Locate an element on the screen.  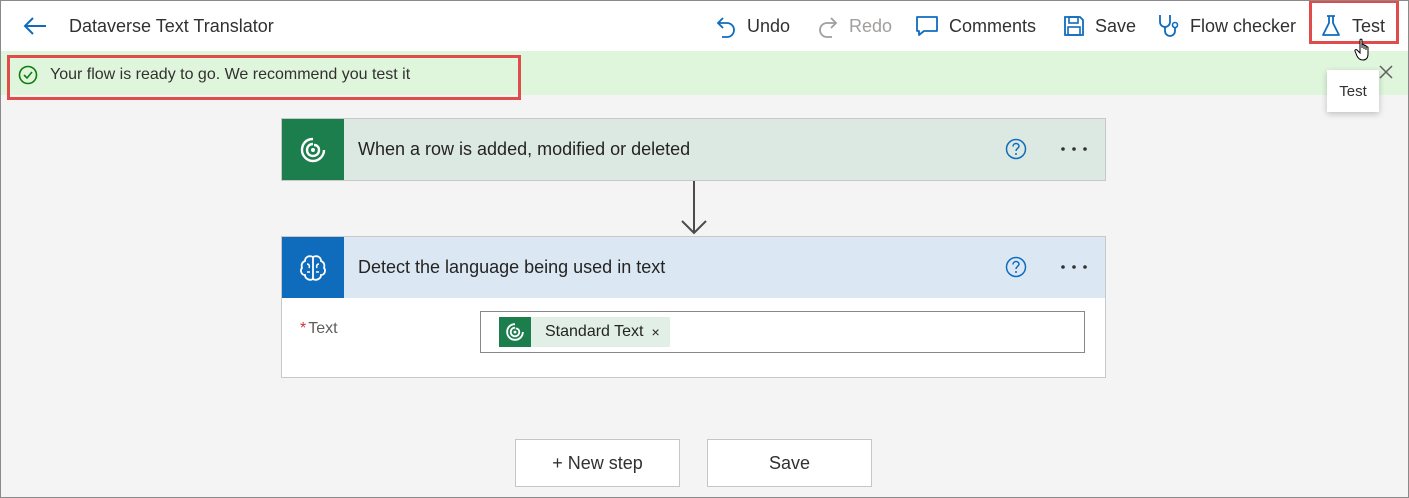
save-button: Save is located at coordinates (1099, 26).